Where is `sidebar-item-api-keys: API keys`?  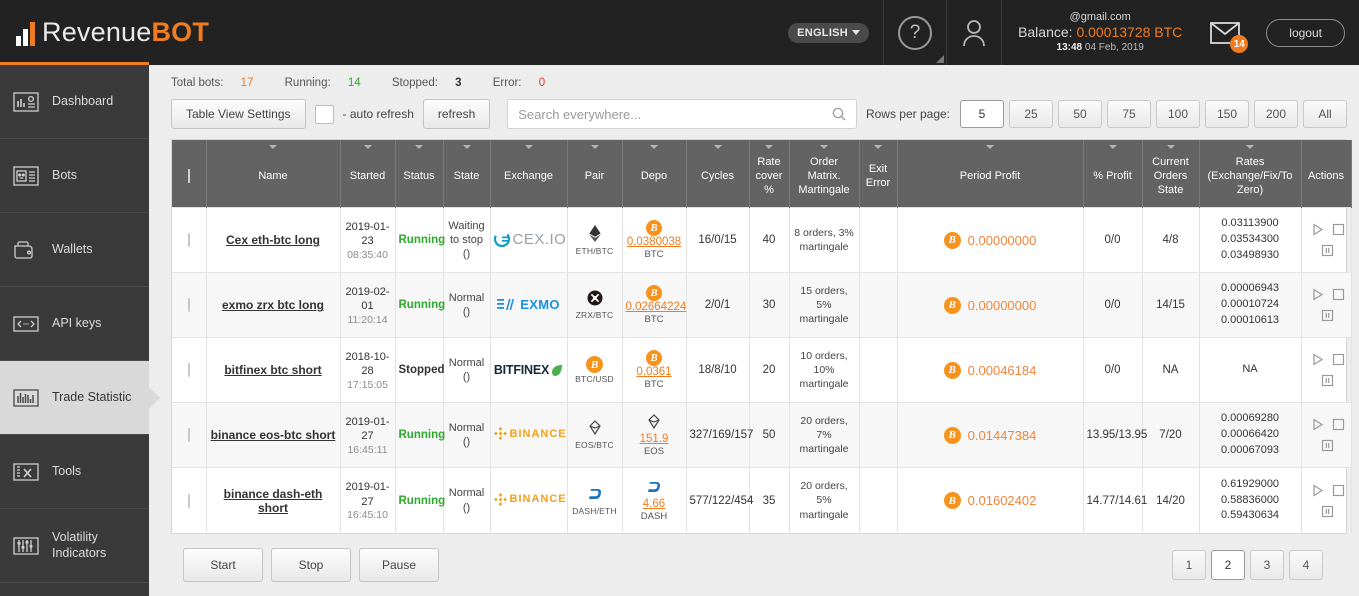 sidebar-item-api-keys: API keys is located at coordinates (74, 324).